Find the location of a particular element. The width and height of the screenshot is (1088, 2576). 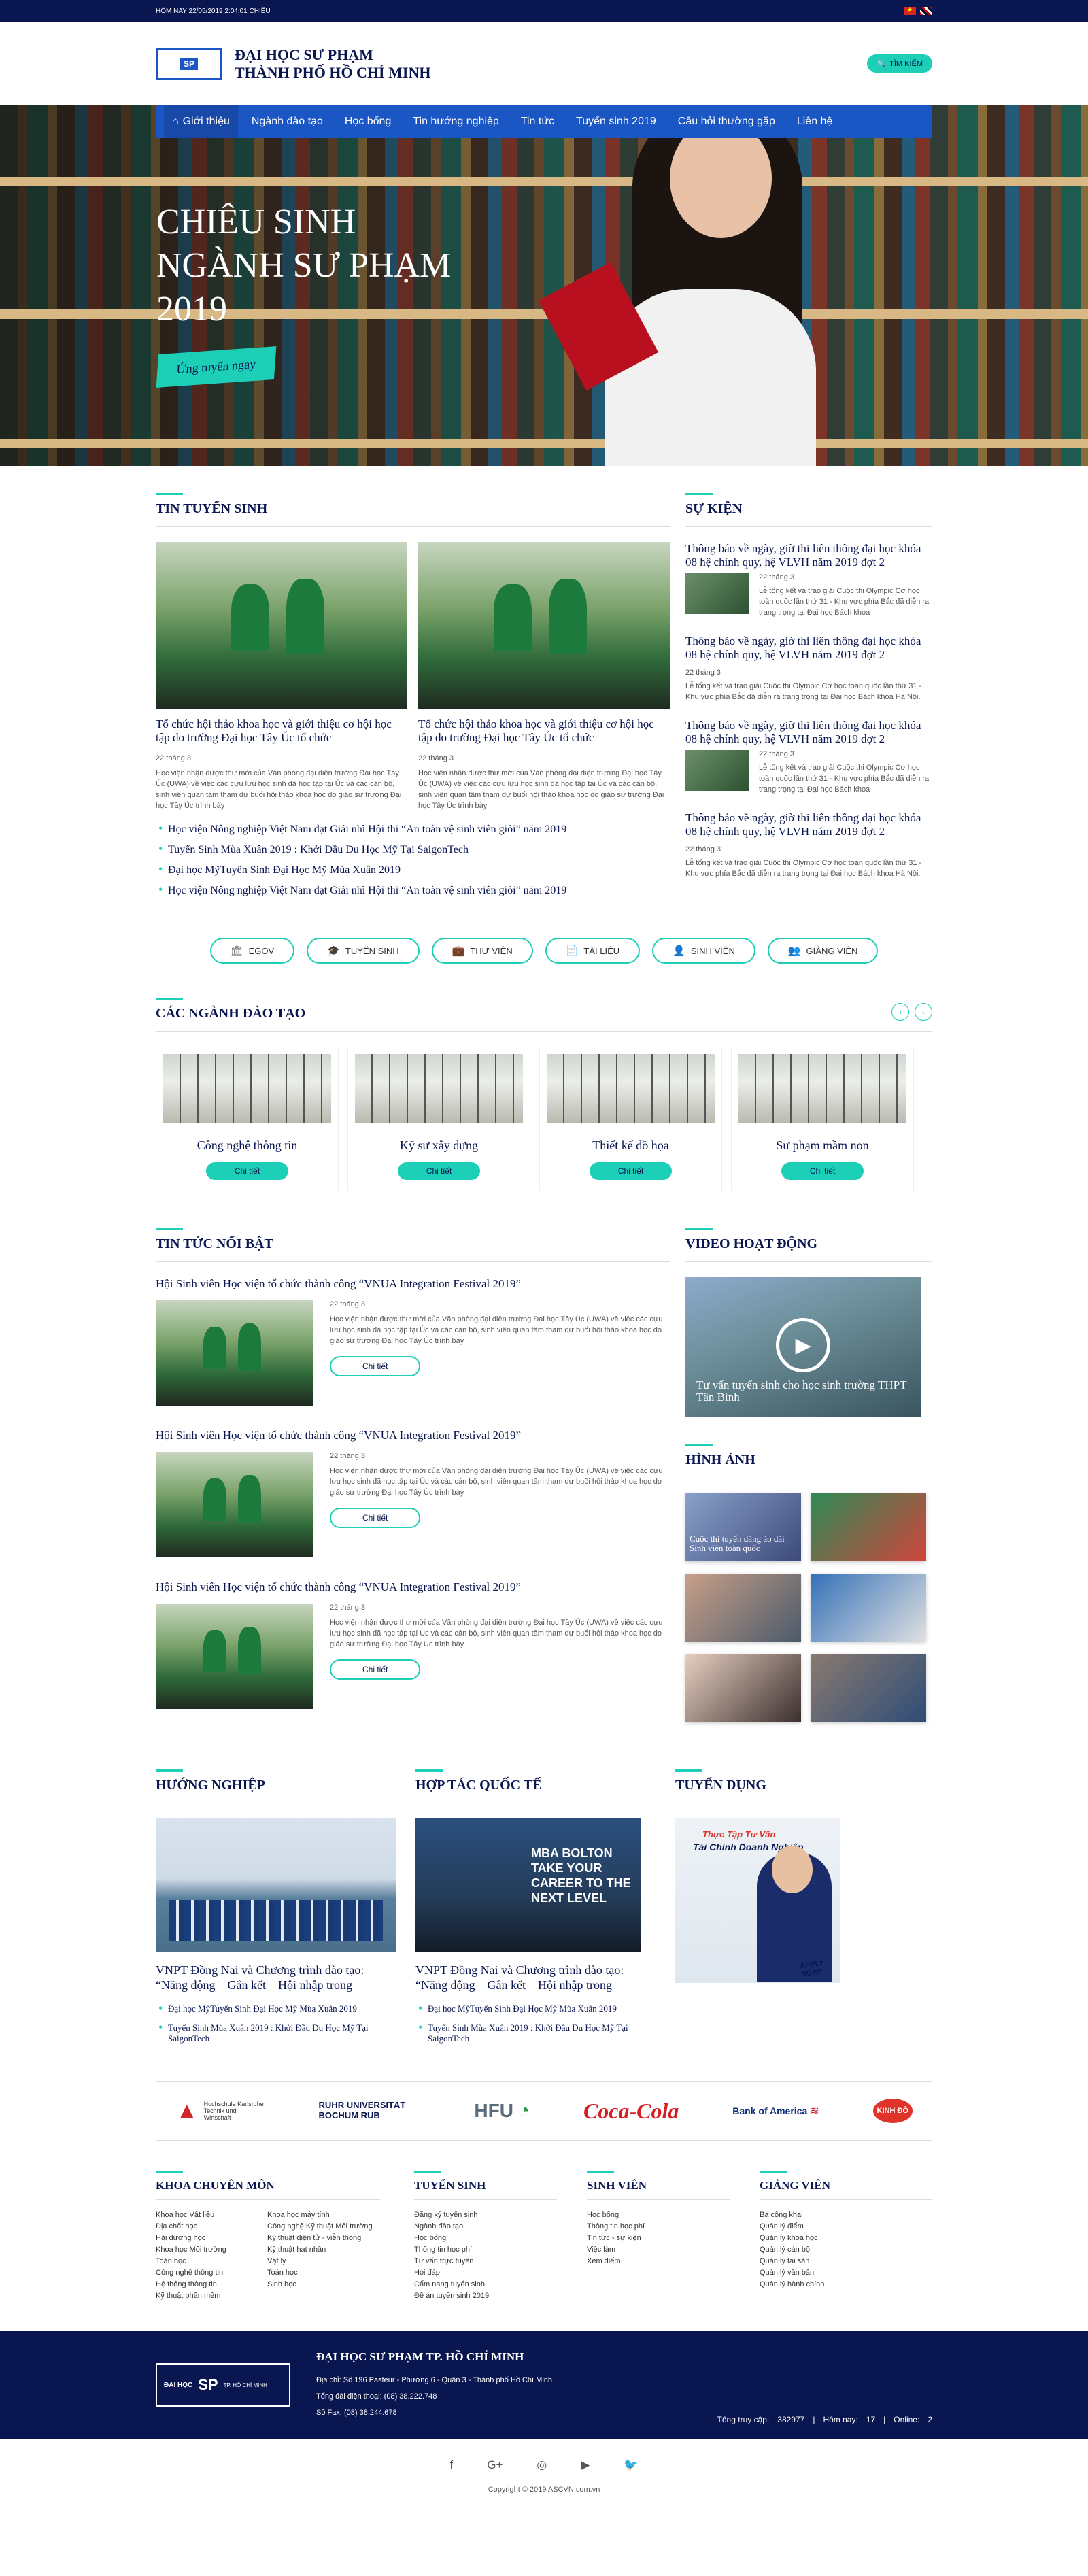

footer-link: Kỹ thuật phần mềm is located at coordinates (200, 2296).